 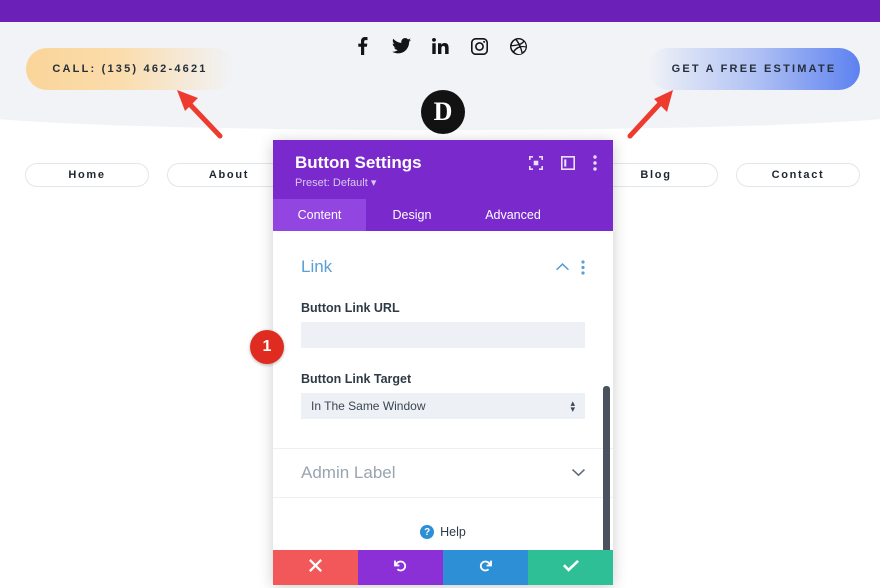 I want to click on link-section-header: Link, so click(x=443, y=267).